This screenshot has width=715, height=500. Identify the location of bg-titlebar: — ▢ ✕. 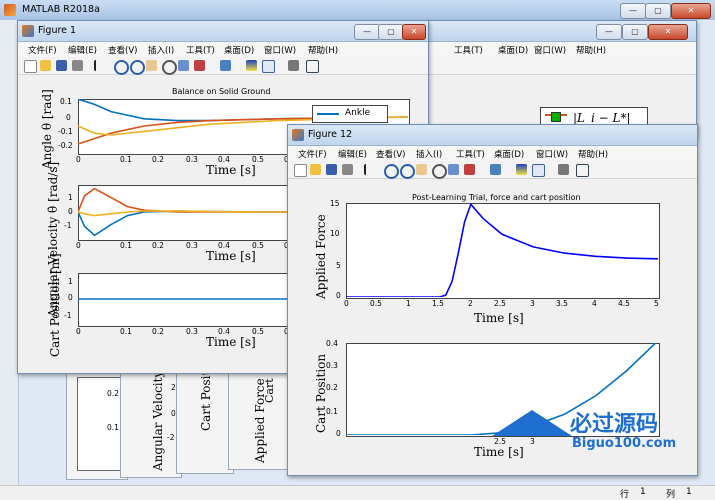
(561, 31).